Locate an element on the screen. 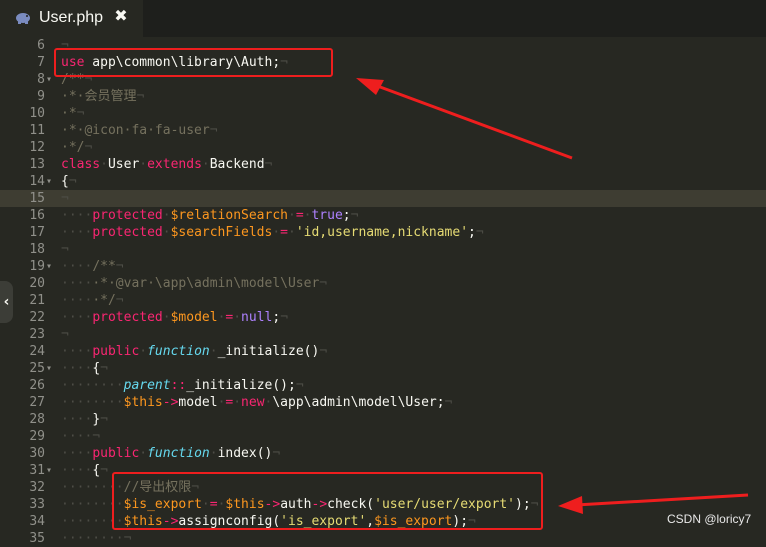  line-code: ····protected·$model·=·null;¬ is located at coordinates (174, 317).